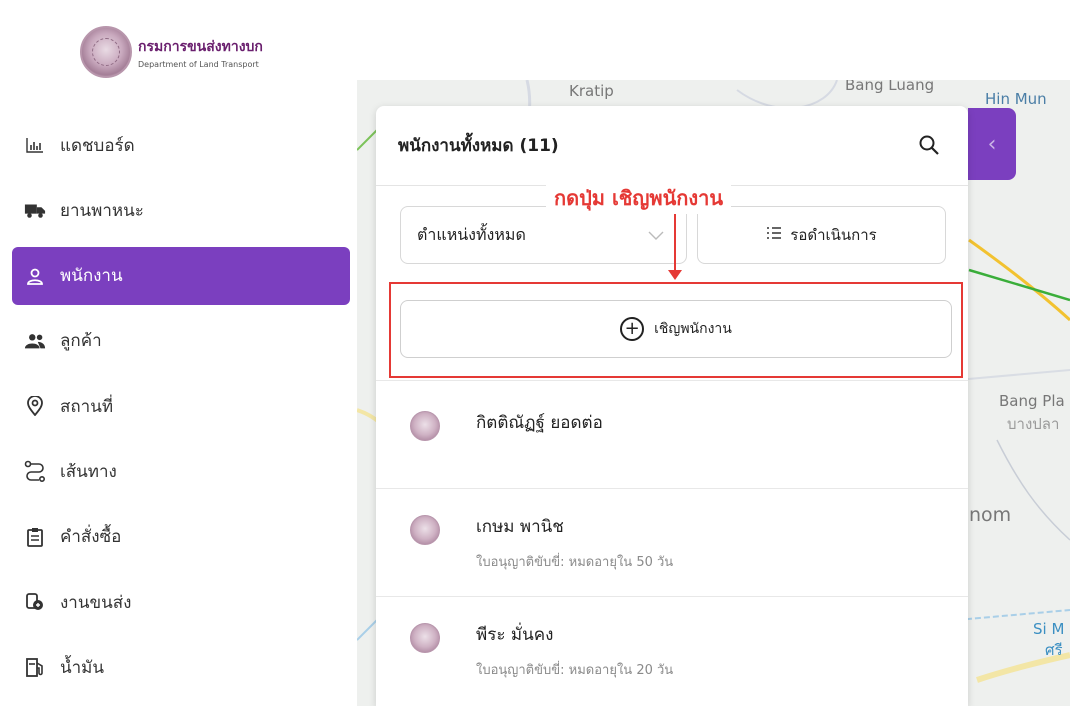 This screenshot has height=706, width=1070. I want to click on list-item: กิตติณัฏฐ์ ยอดต่อ, so click(672, 434).